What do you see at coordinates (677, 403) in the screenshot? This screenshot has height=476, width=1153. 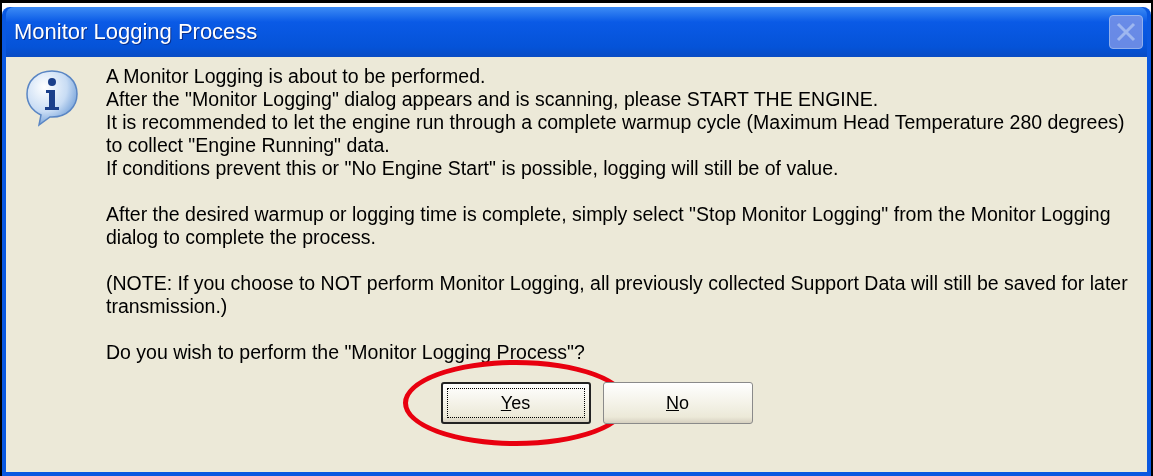 I see `dialog-button: No` at bounding box center [677, 403].